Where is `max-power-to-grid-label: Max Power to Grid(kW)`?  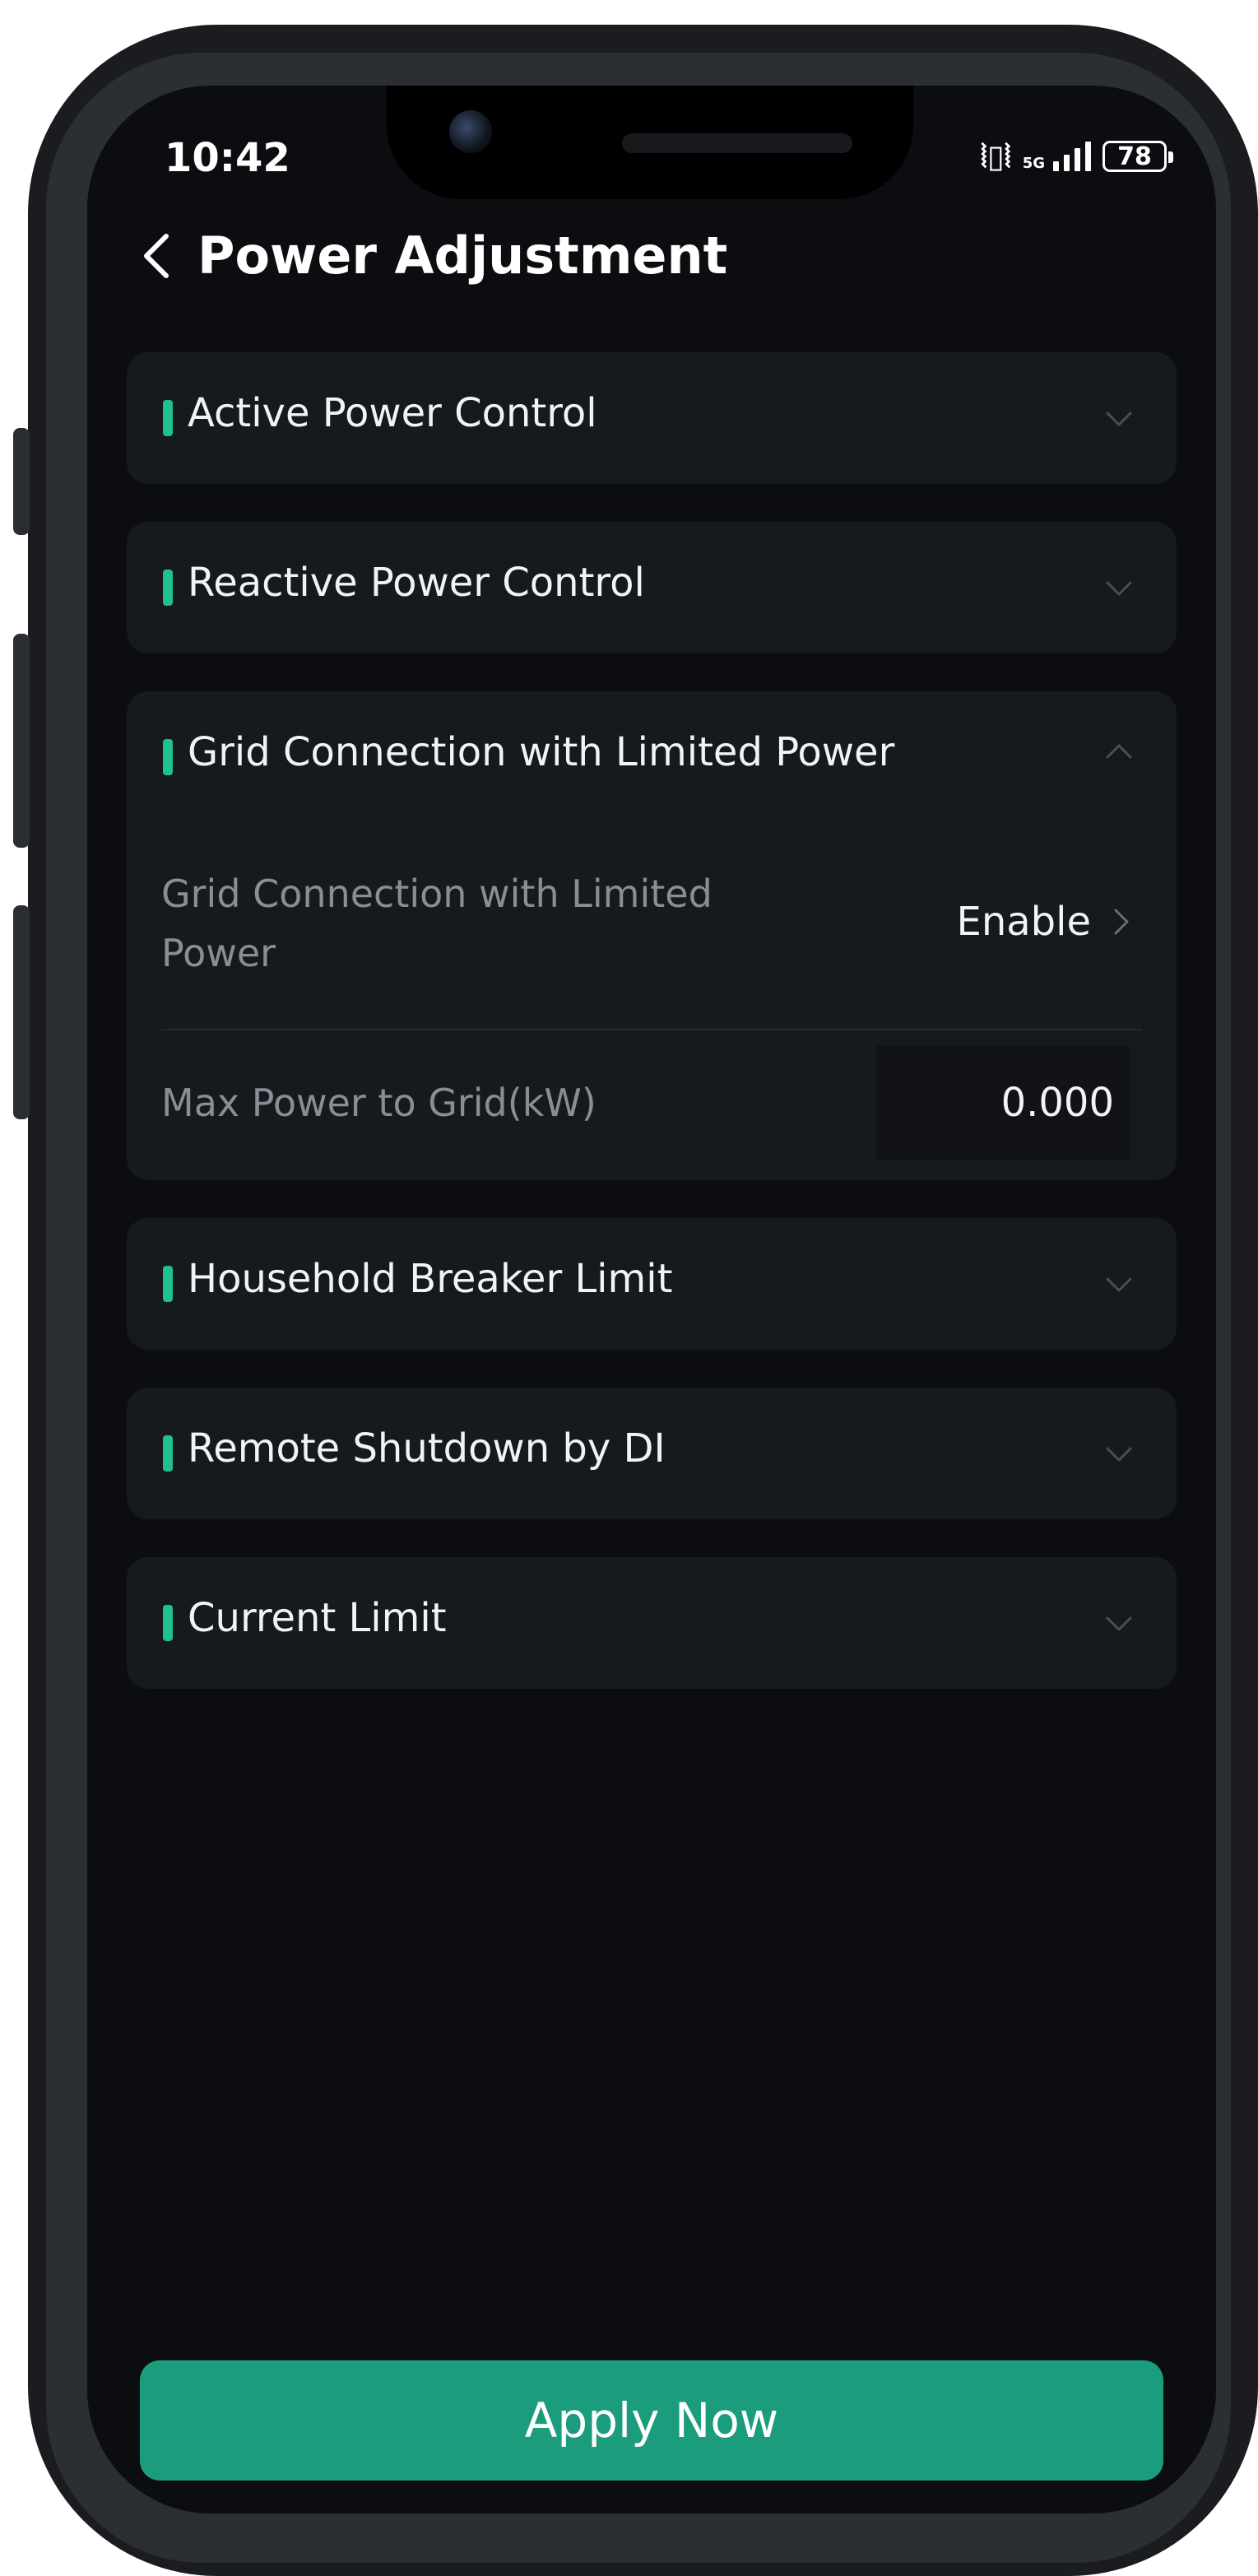 max-power-to-grid-label: Max Power to Grid(kW) is located at coordinates (379, 1103).